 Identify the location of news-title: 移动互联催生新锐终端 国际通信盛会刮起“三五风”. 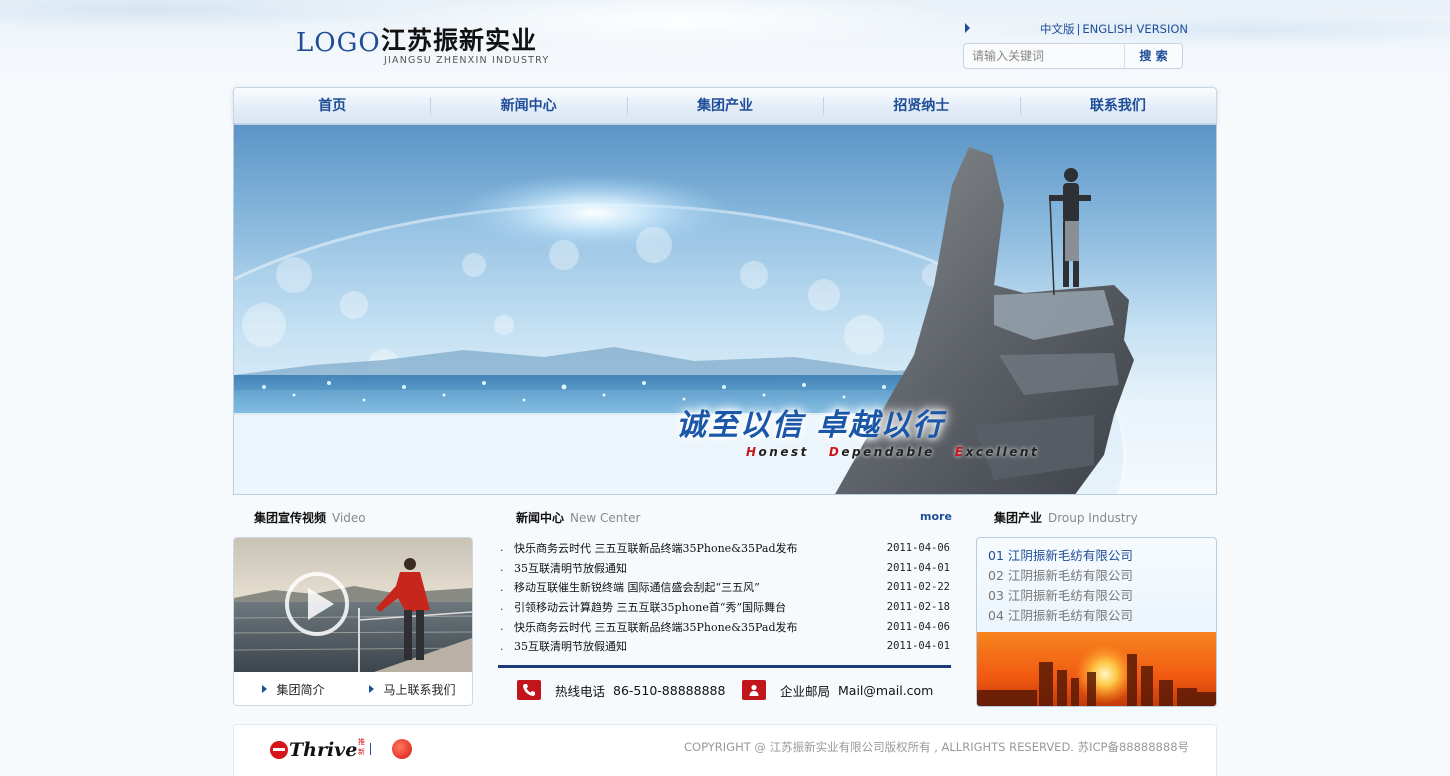
(637, 588).